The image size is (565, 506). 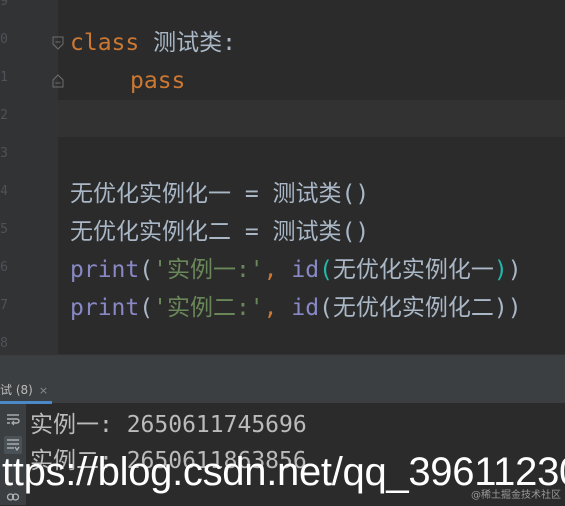 What do you see at coordinates (282, 366) in the screenshot?
I see `panel-divider` at bounding box center [282, 366].